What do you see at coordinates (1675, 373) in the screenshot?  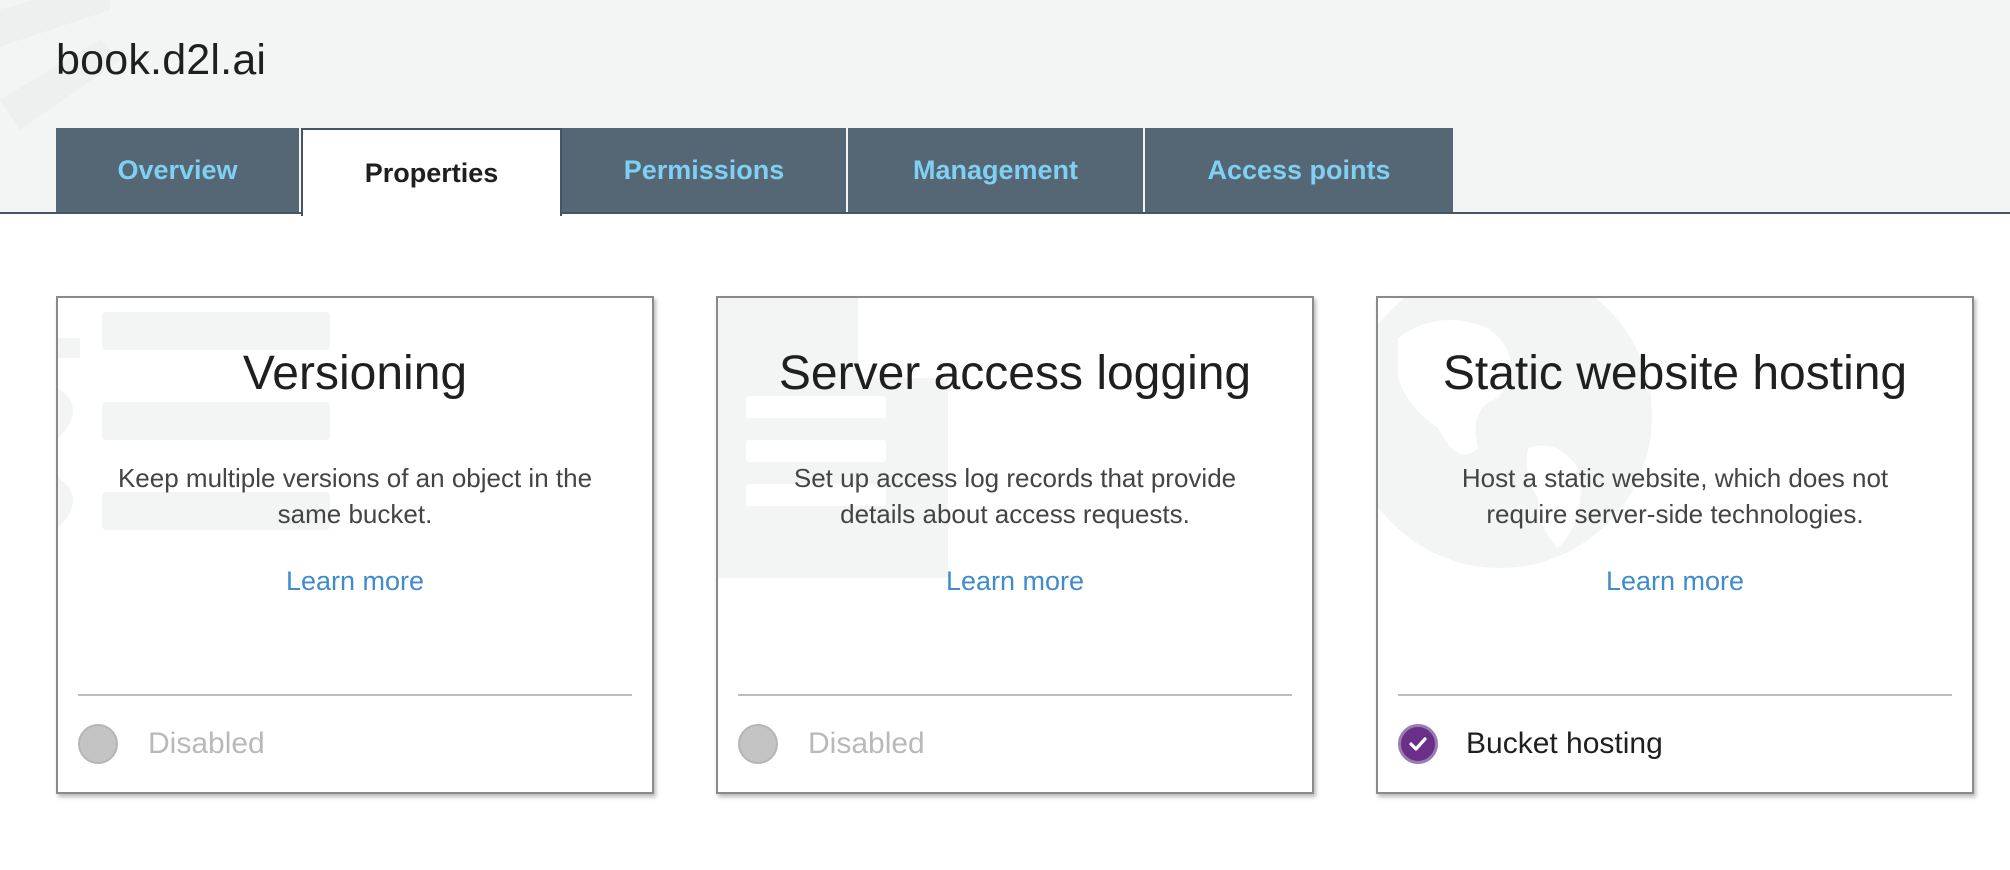 I see `card-title: Static website hosting` at bounding box center [1675, 373].